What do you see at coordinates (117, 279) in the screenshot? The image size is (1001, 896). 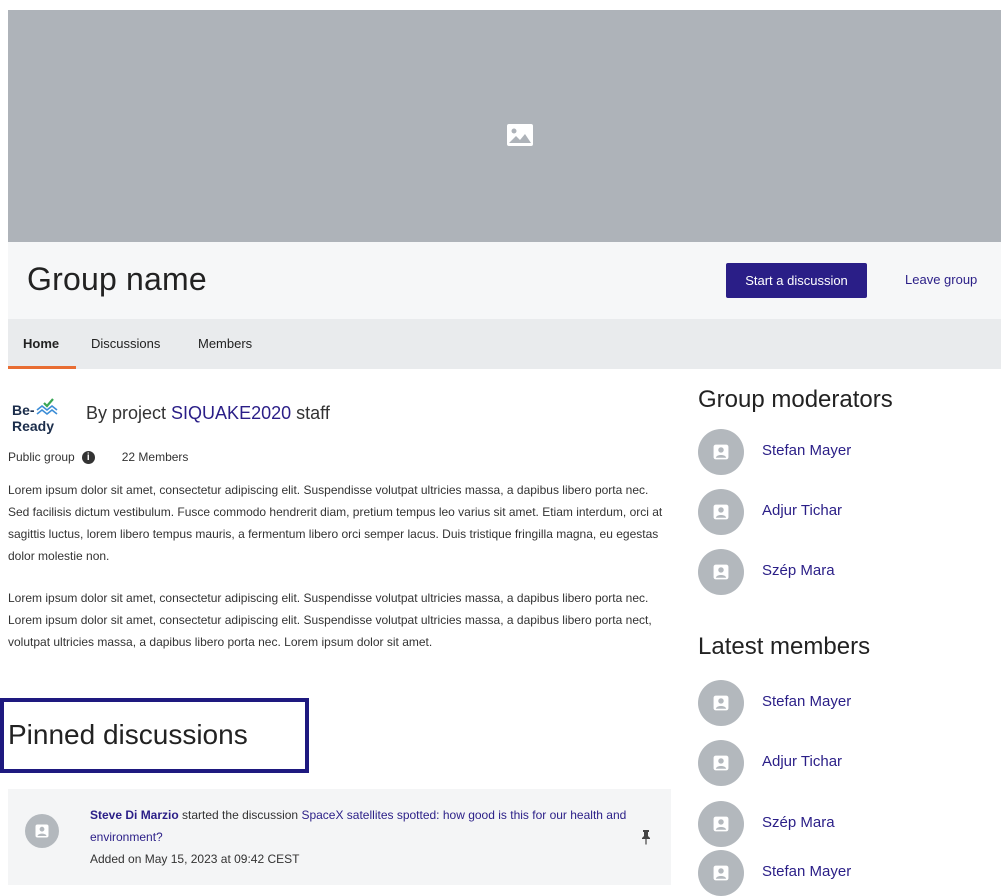 I see `group-title: Group name` at bounding box center [117, 279].